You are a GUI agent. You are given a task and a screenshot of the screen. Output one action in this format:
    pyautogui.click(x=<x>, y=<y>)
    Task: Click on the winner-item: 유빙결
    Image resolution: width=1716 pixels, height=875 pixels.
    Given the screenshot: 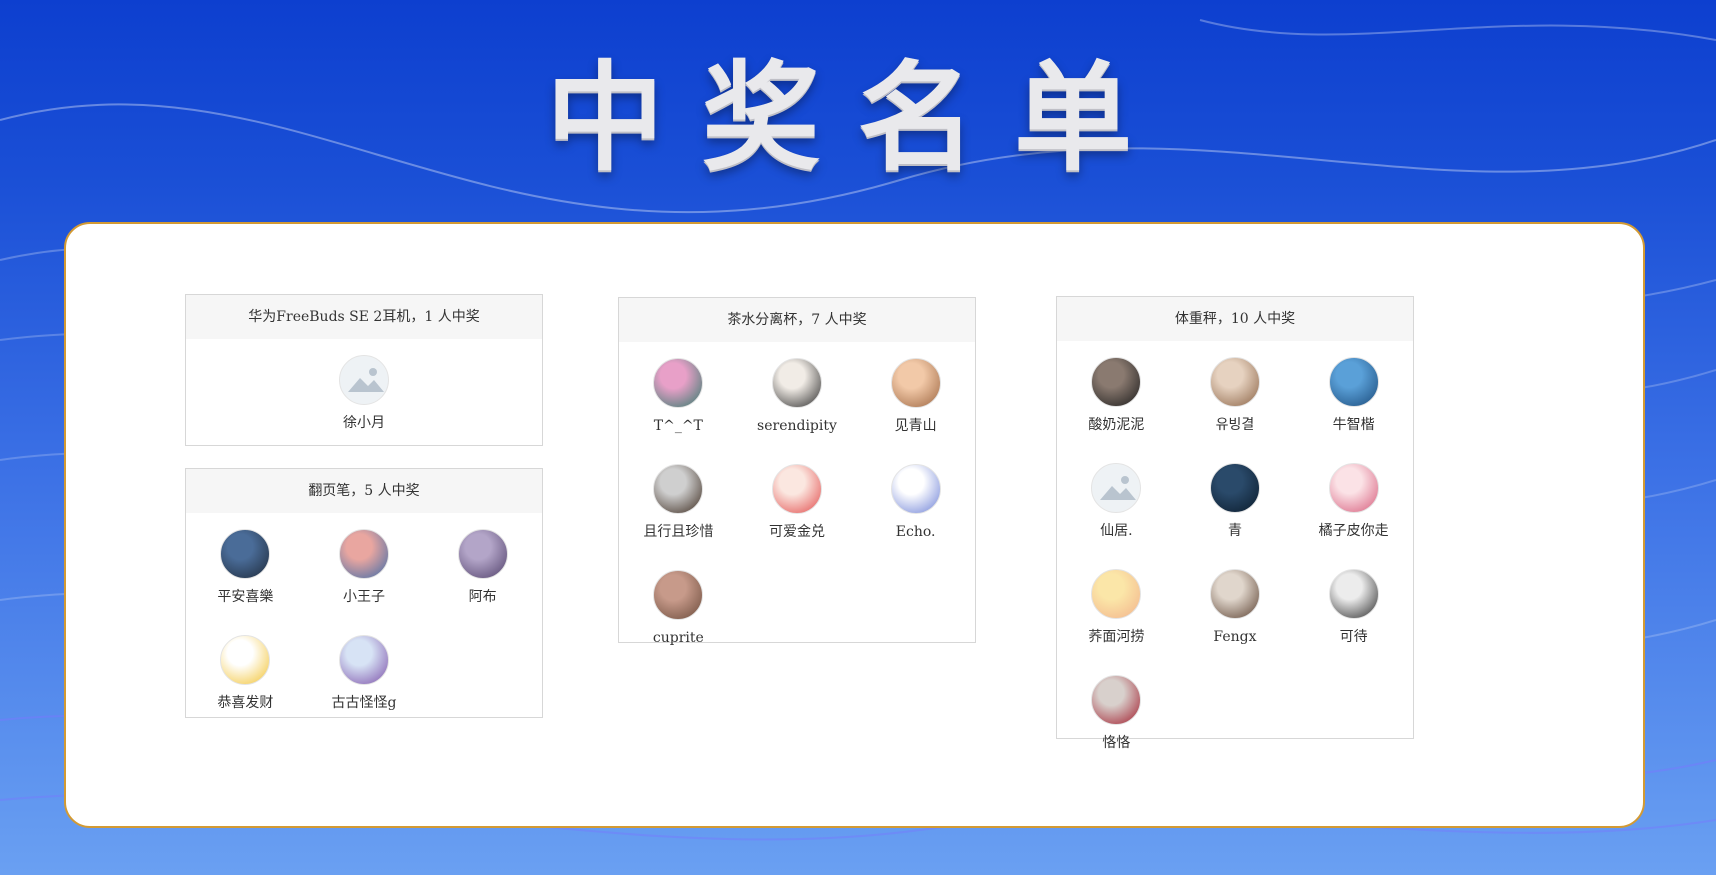 What is the action you would take?
    pyautogui.click(x=1235, y=410)
    